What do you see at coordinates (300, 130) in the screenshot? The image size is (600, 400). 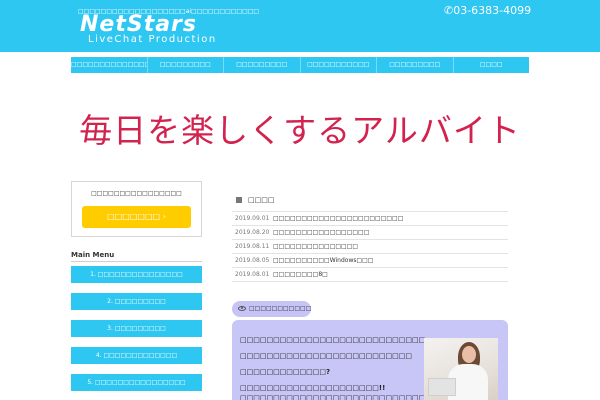 I see `hero-title: 毎日を楽しくするアルバイト` at bounding box center [300, 130].